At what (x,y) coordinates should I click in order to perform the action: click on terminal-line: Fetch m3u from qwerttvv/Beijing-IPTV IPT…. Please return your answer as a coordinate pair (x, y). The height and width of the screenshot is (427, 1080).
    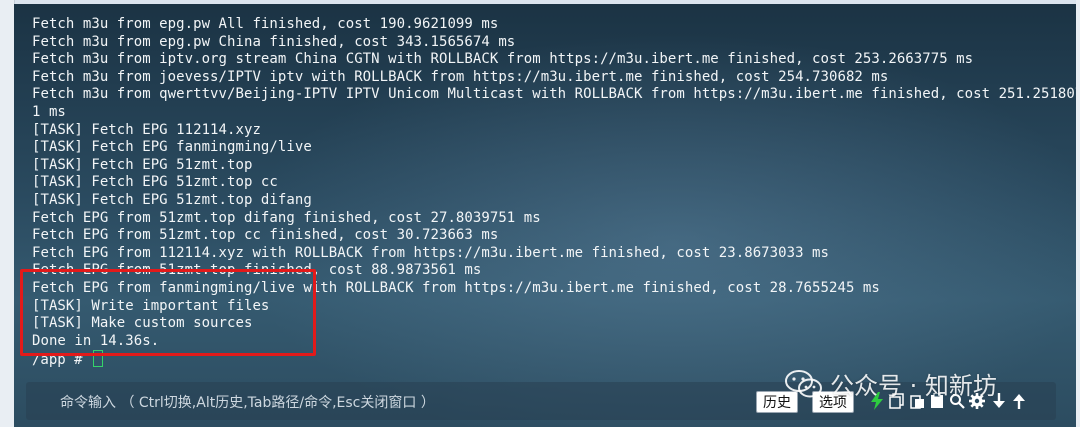
    Looking at the image, I should click on (554, 94).